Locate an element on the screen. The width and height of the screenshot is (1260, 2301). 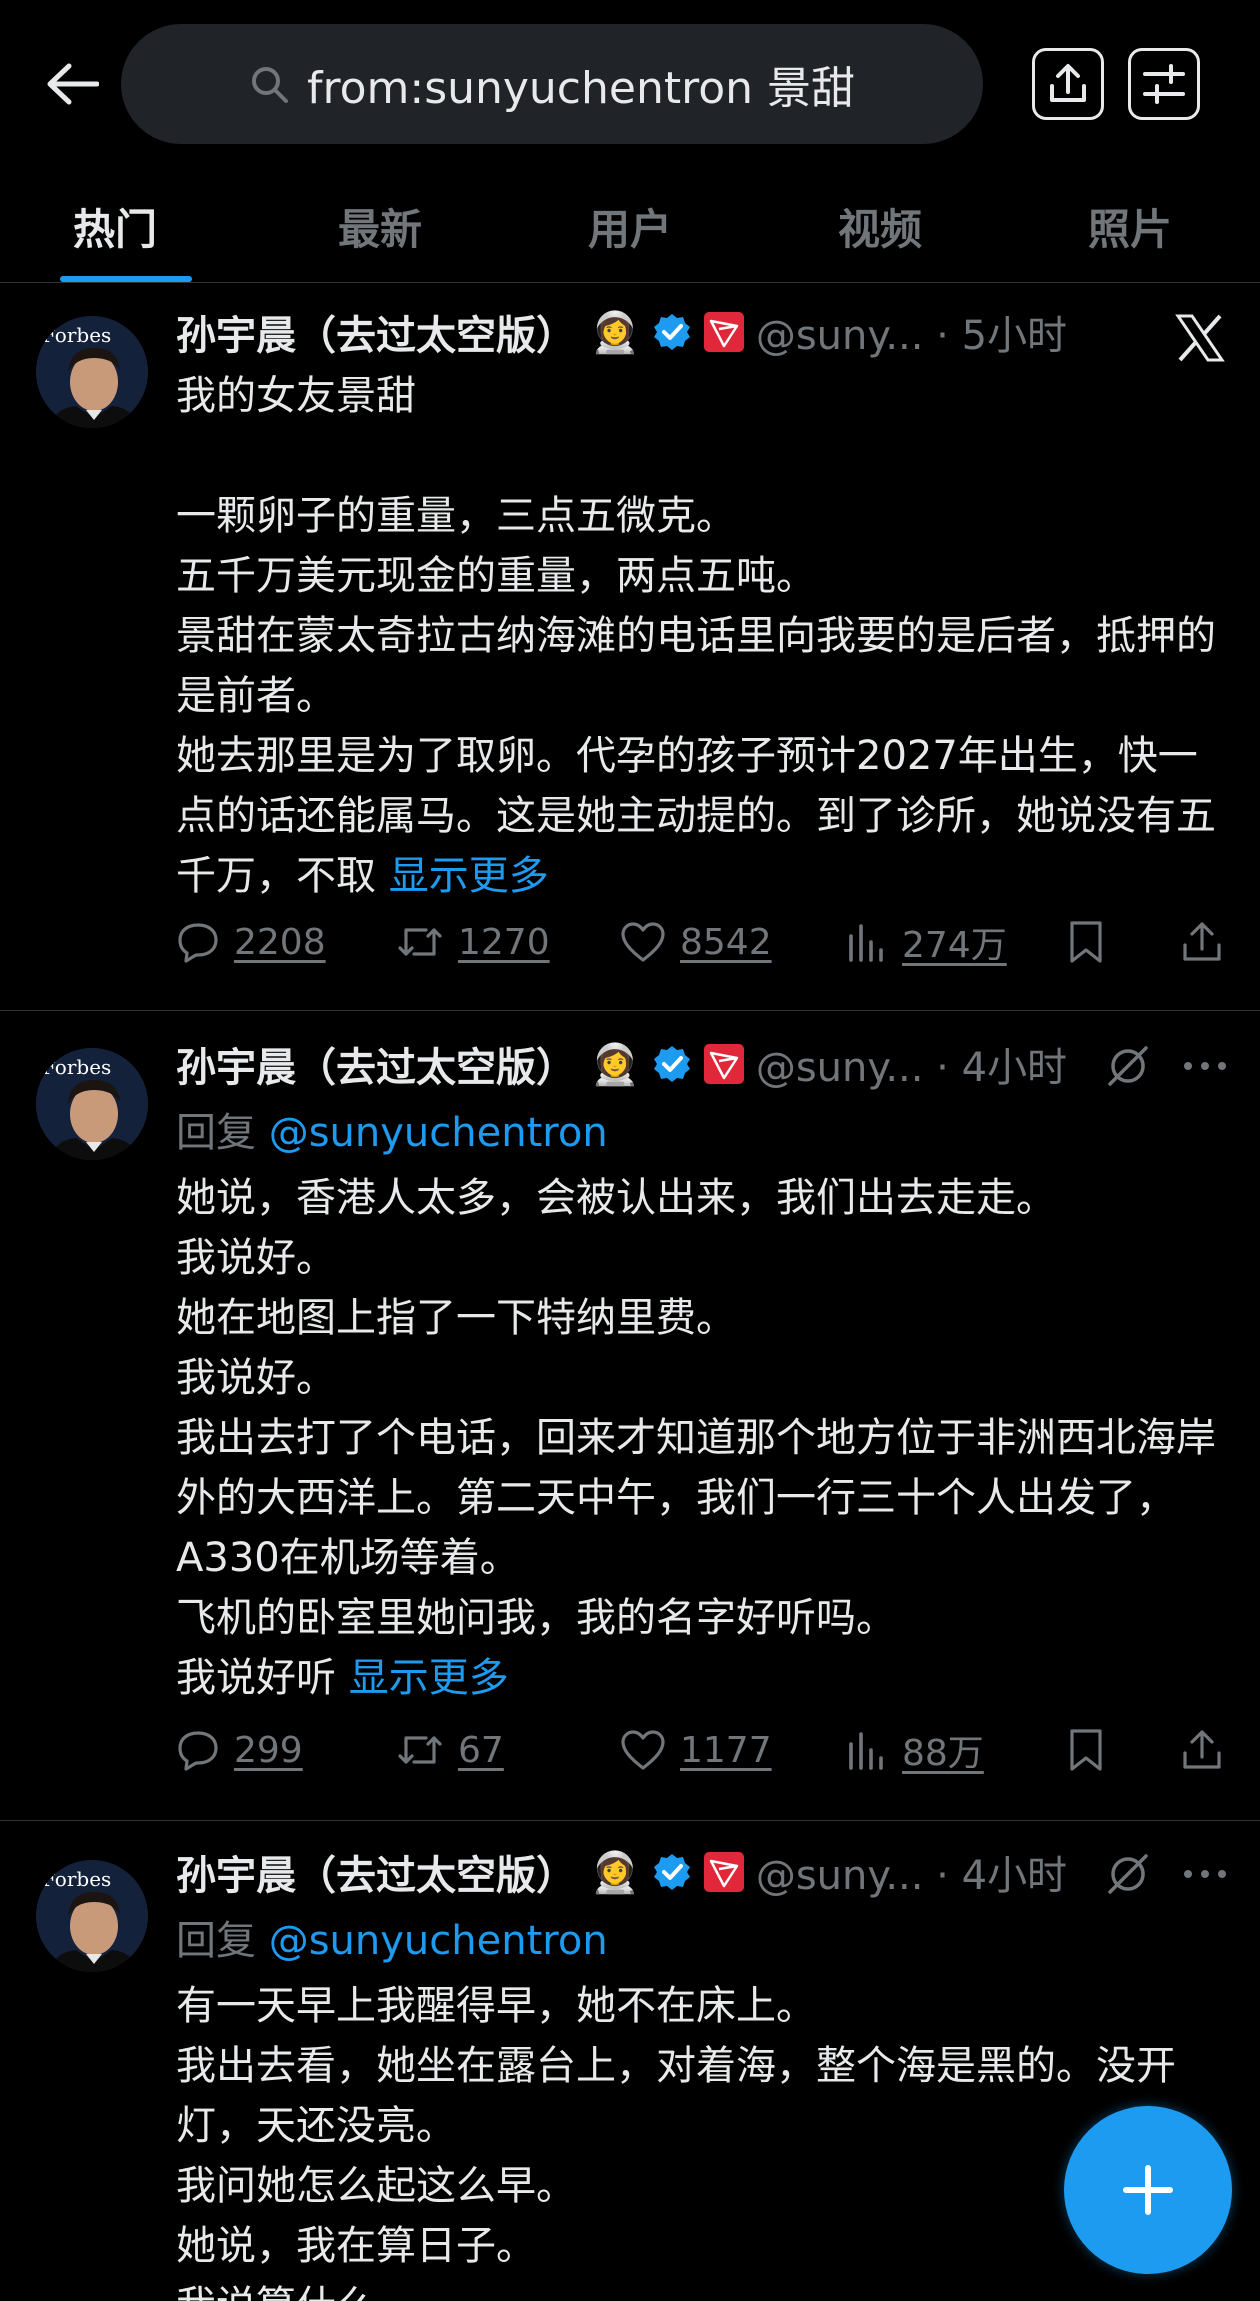
tweet-actions: 2208 1270 8542 274万 is located at coordinates (706, 942).